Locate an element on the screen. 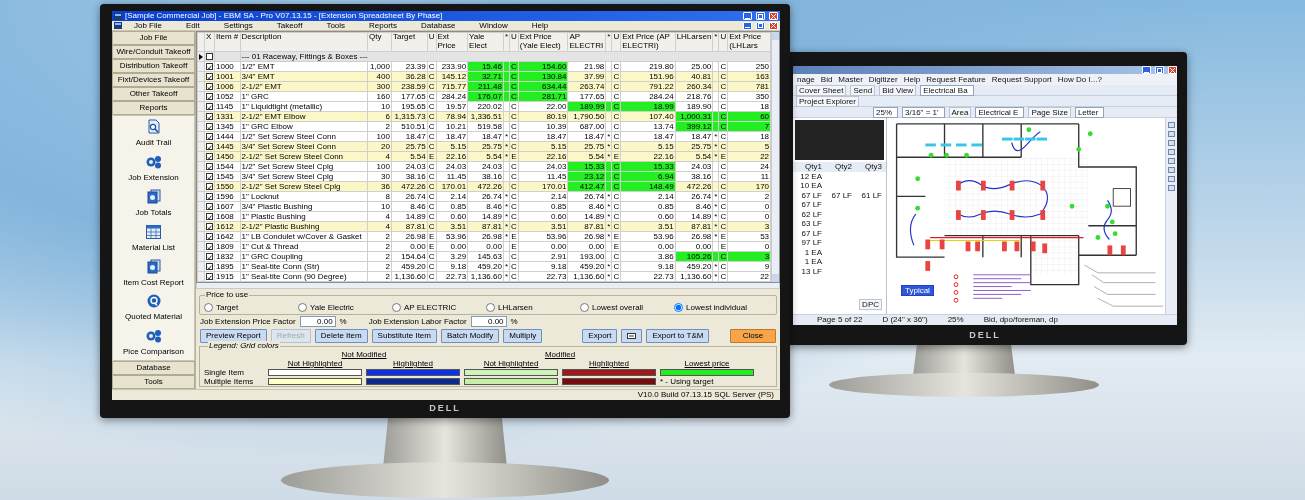 This screenshot has height=500, width=1305. menu-item: Bid is located at coordinates (826, 79).